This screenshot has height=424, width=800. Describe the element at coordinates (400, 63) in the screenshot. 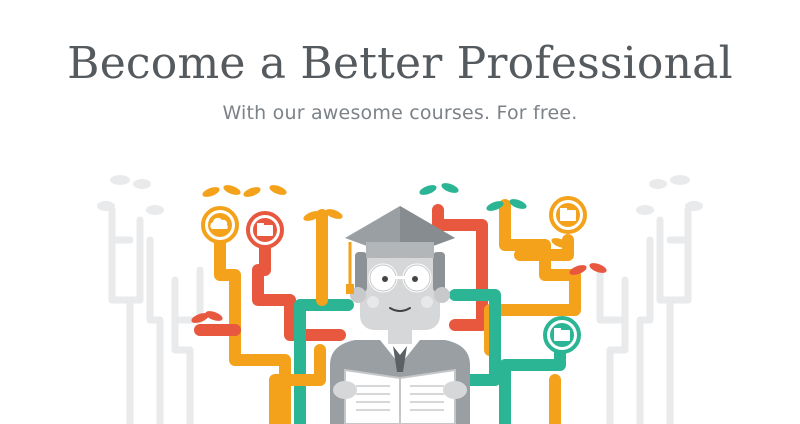

I see `page-title: Become a Better Professional` at that location.